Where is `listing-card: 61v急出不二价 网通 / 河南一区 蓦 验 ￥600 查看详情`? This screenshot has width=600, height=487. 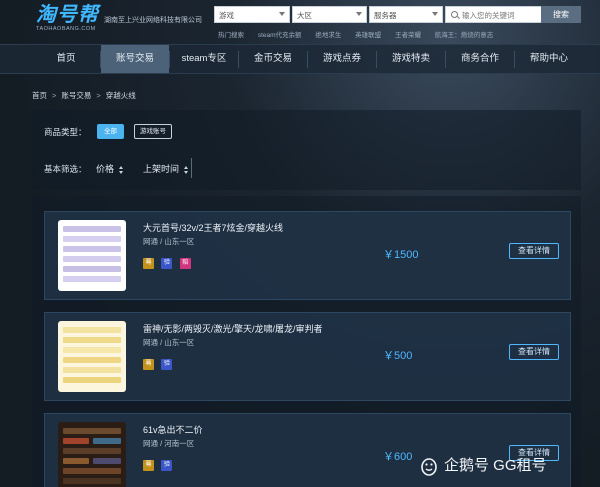 listing-card: 61v急出不二价 网通 / 河南一区 蓦 验 ￥600 查看详情 is located at coordinates (307, 450).